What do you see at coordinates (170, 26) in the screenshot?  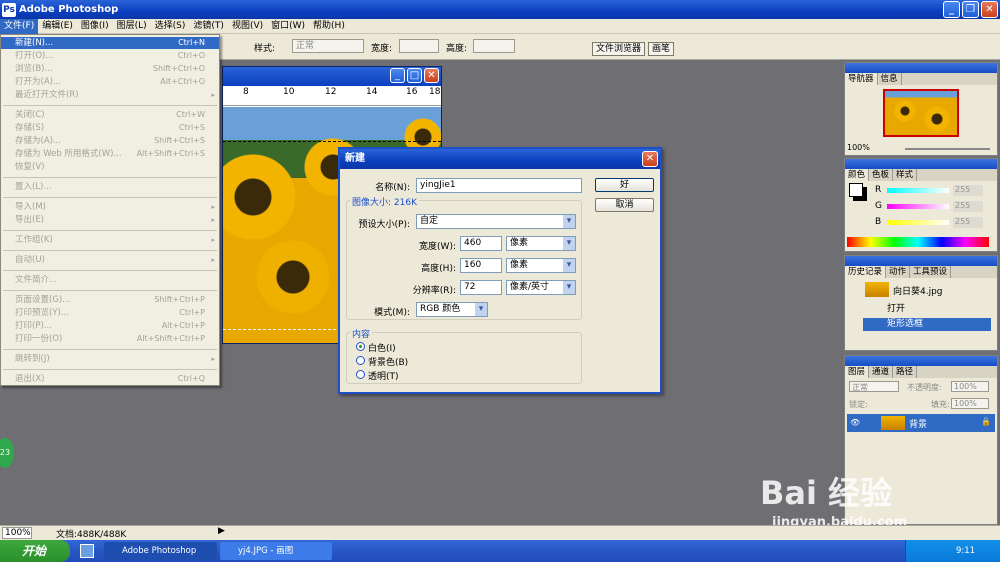 I see `menu-select: 选择(S)` at bounding box center [170, 26].